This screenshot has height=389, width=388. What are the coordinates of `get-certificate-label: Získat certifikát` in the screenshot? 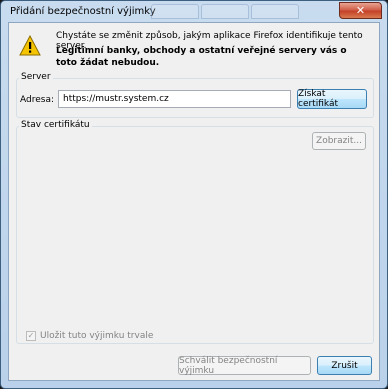 It's located at (318, 99).